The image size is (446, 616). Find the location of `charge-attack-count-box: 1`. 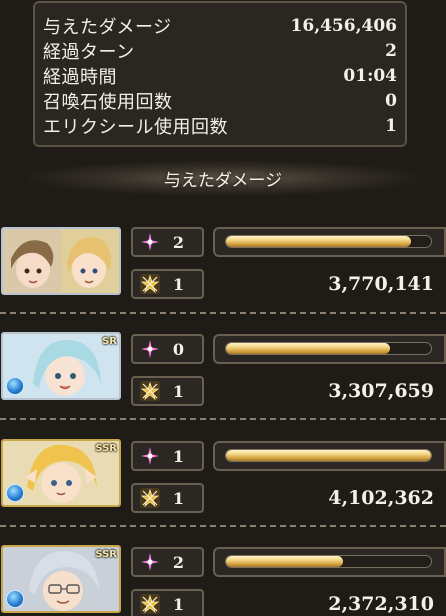

charge-attack-count-box: 1 is located at coordinates (167, 456).